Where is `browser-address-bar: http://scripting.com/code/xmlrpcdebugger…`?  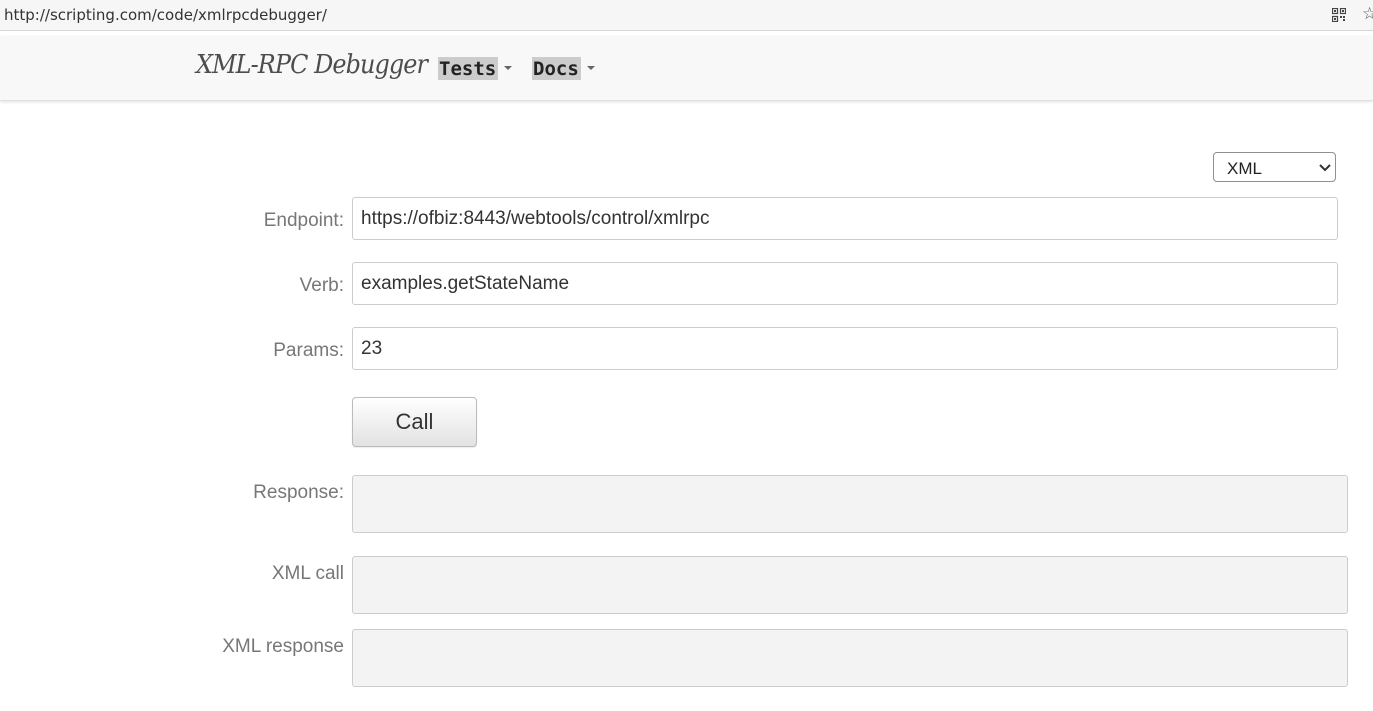
browser-address-bar: http://scripting.com/code/xmlrpcdebugger… is located at coordinates (686, 15).